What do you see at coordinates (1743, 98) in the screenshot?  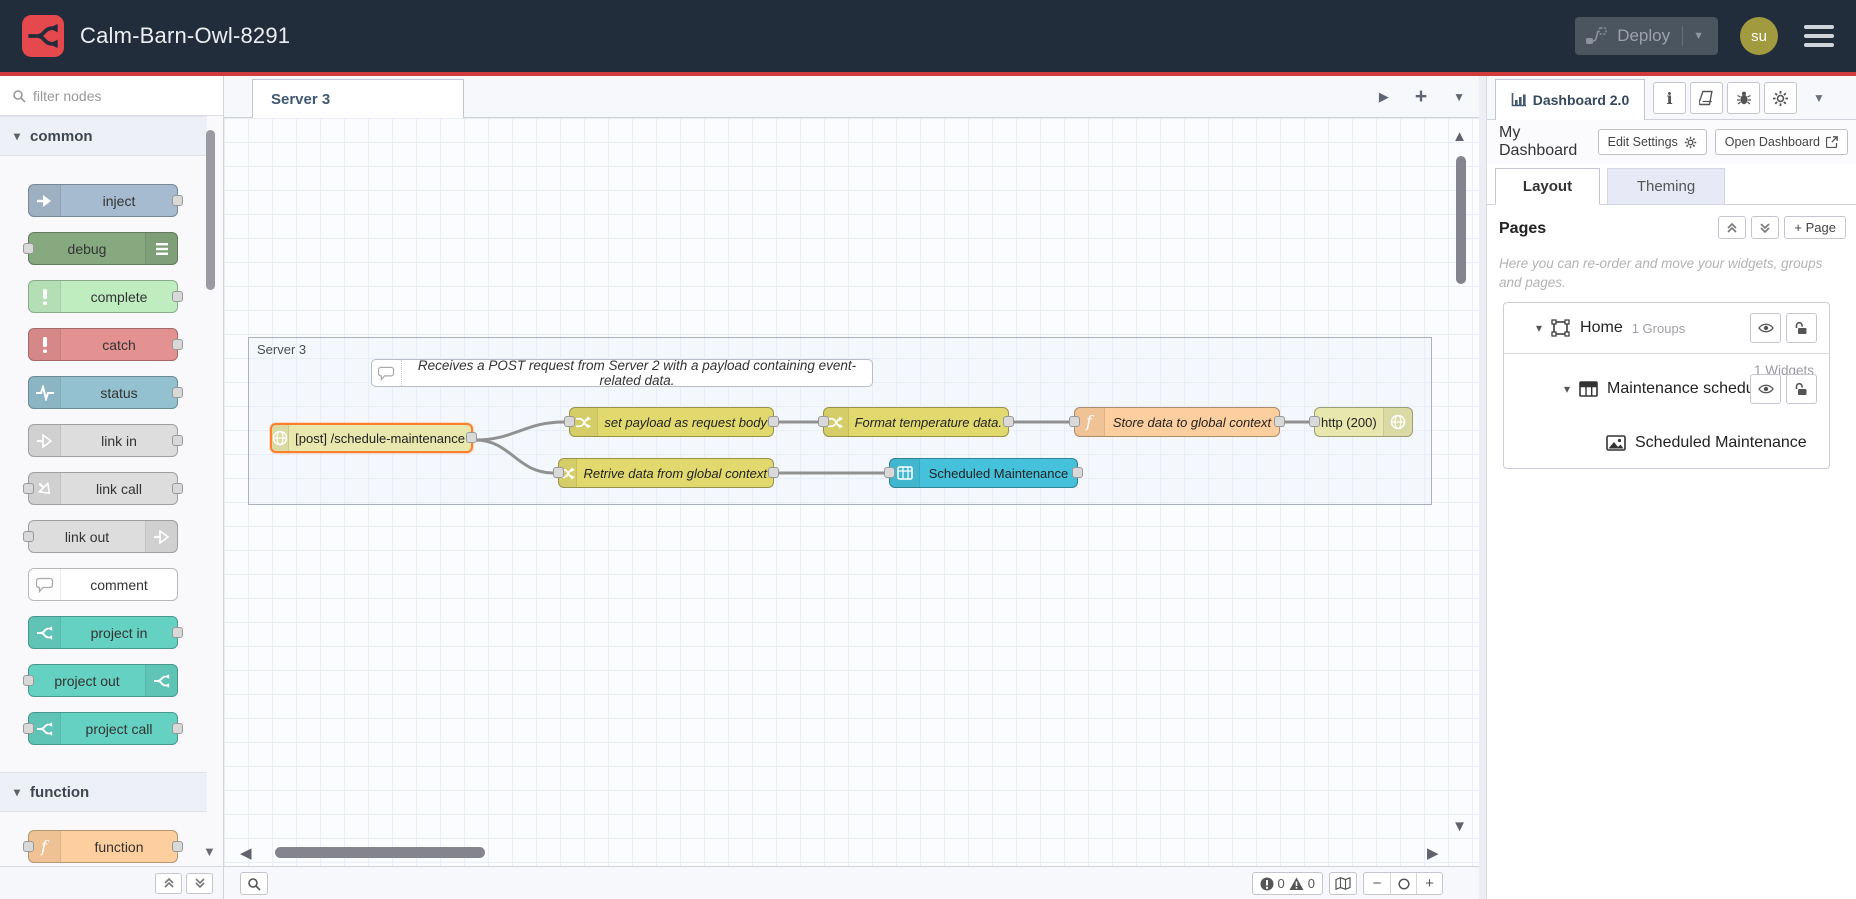 I see `debug-tab-button` at bounding box center [1743, 98].